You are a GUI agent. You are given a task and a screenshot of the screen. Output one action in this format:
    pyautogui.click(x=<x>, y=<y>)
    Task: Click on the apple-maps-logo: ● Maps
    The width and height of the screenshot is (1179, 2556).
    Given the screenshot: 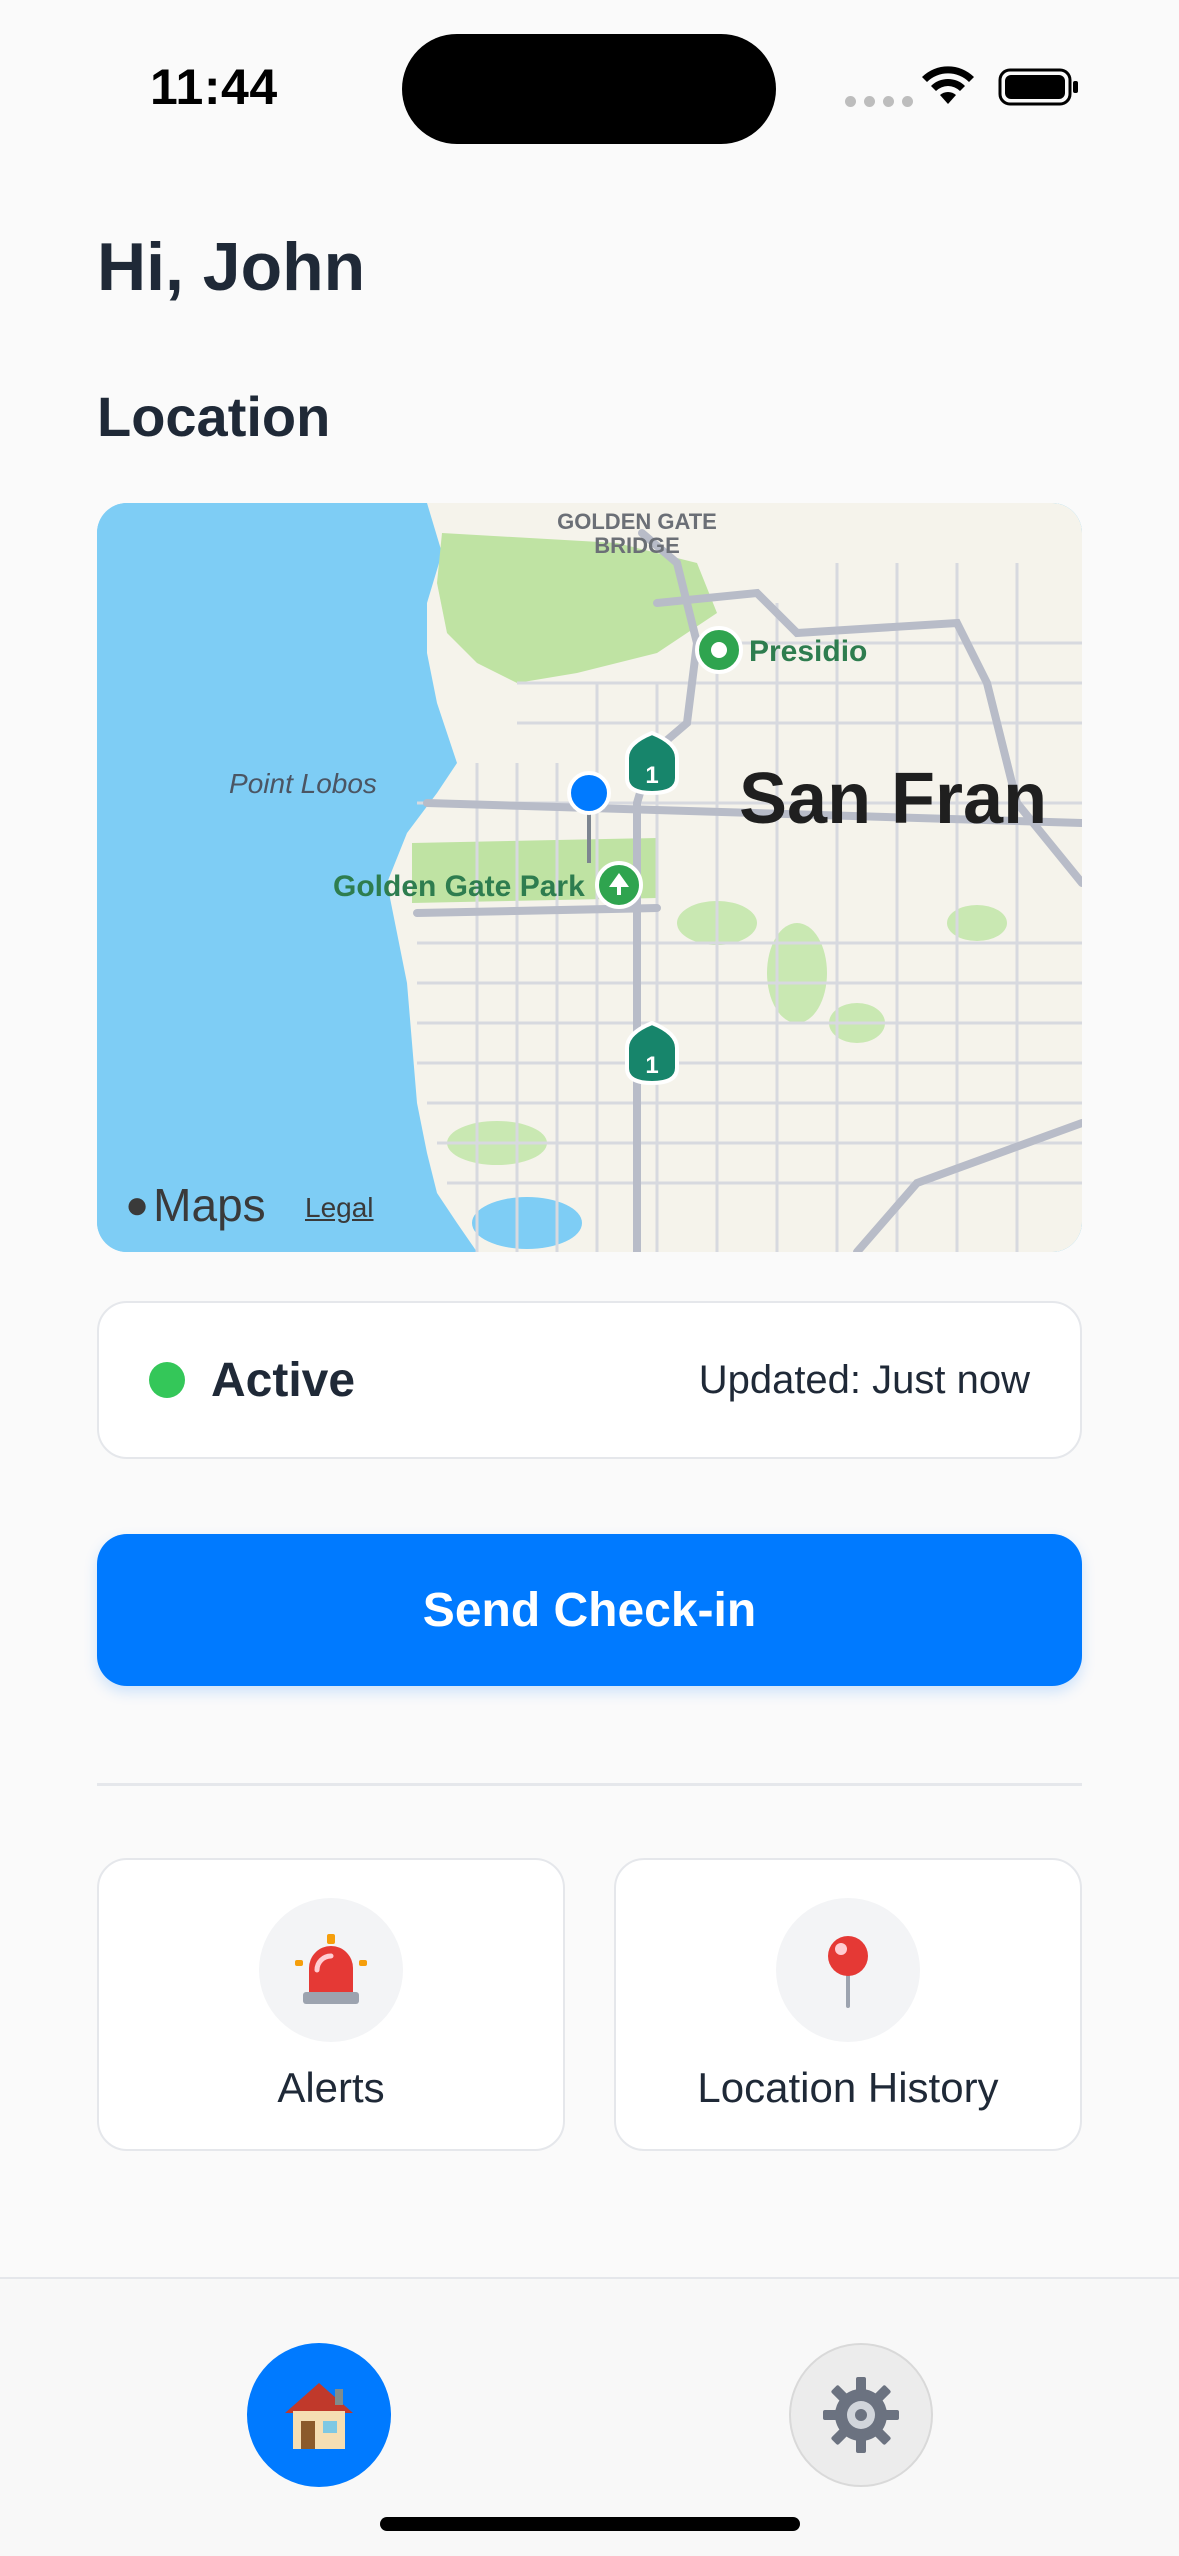 What is the action you would take?
    pyautogui.click(x=195, y=1205)
    